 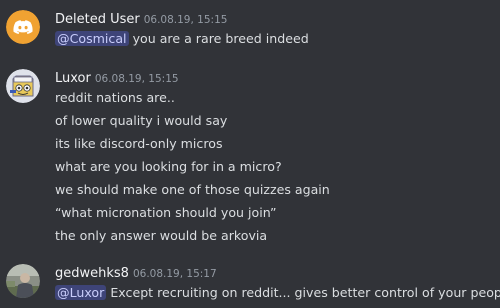 I want to click on message-text: reddit nations are.., so click(x=115, y=97).